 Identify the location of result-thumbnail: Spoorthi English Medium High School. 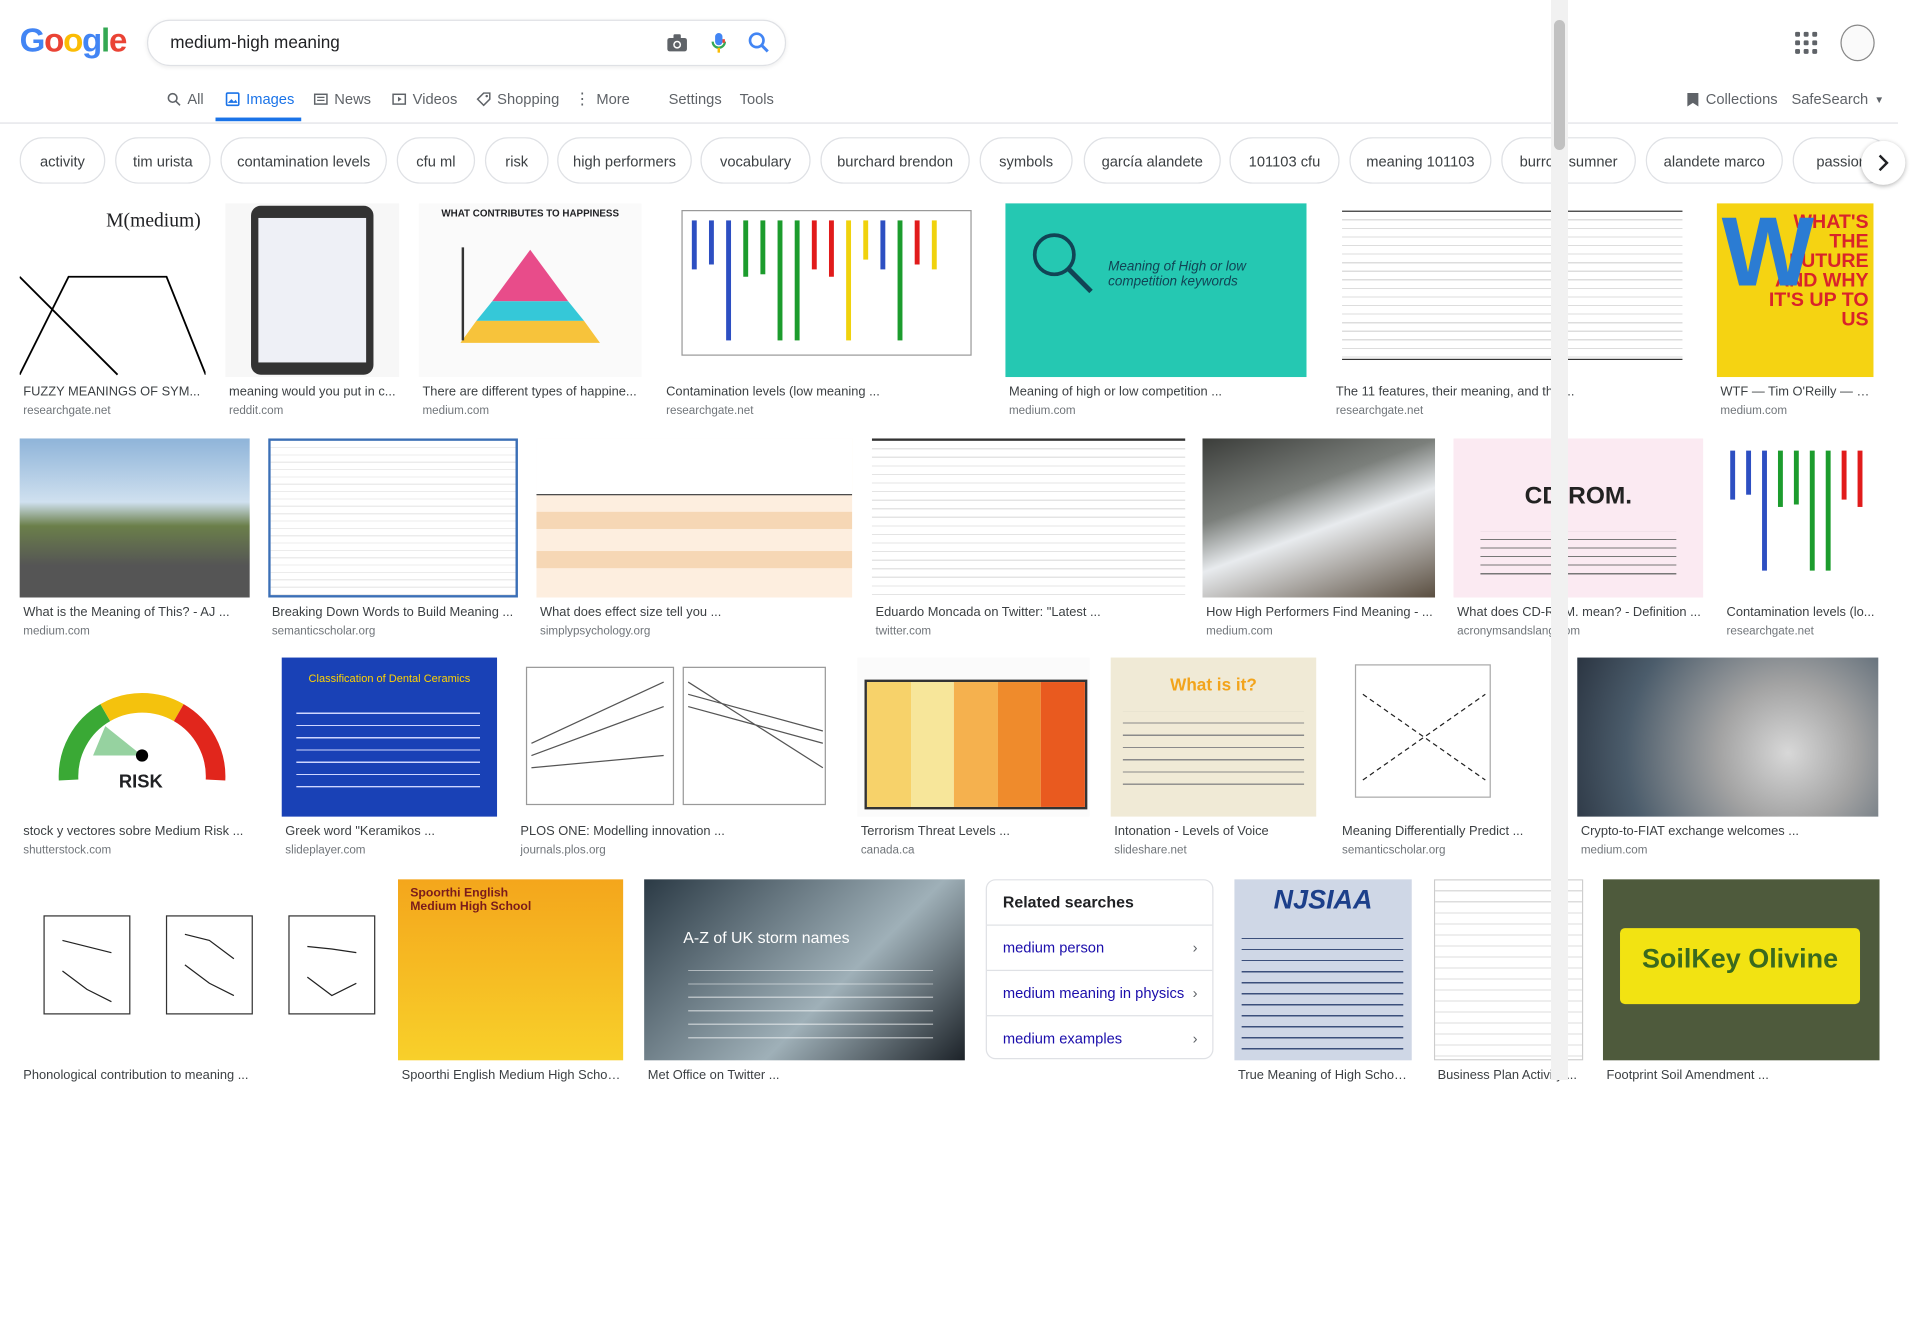
(510, 970).